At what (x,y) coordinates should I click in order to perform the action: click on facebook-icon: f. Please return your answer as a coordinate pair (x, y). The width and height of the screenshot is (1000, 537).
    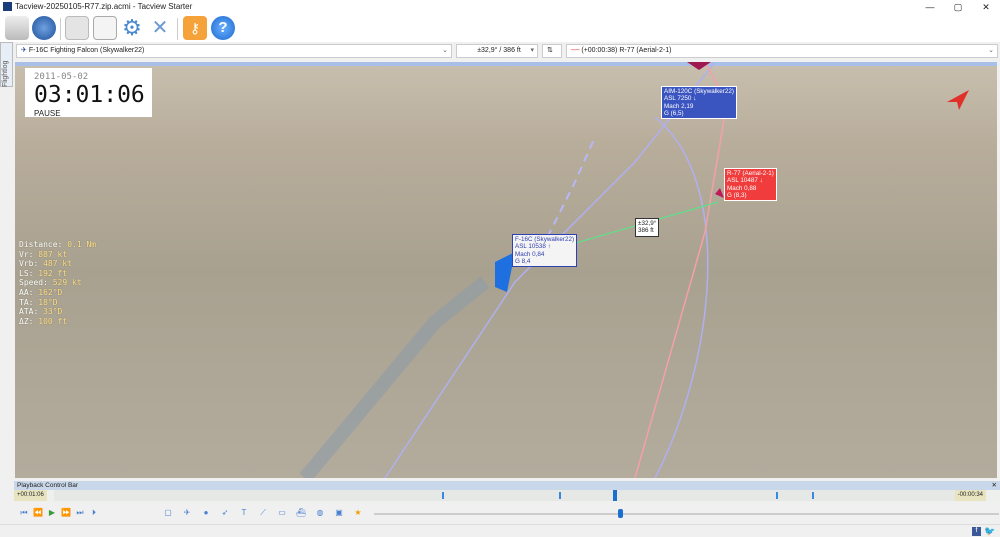
    Looking at the image, I should click on (976, 531).